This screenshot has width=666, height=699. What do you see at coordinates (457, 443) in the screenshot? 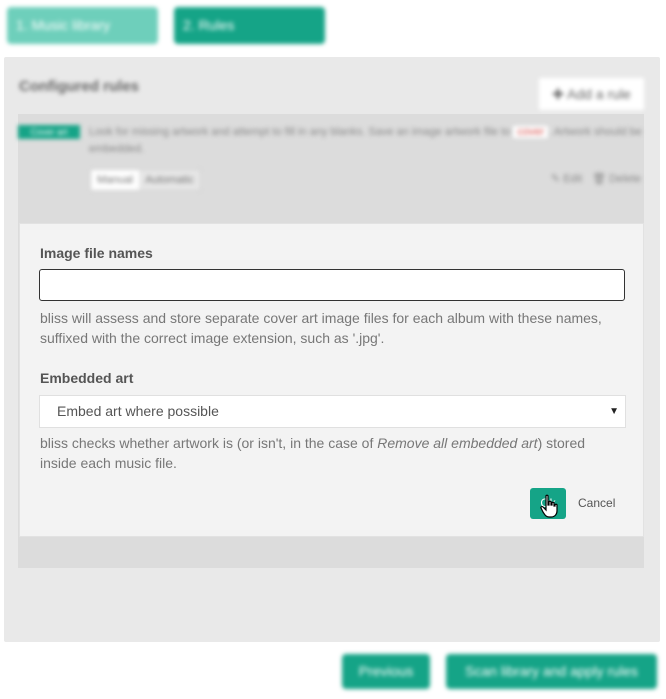
I see `embedded-art-help-emphasis: Remove all embedded art` at bounding box center [457, 443].